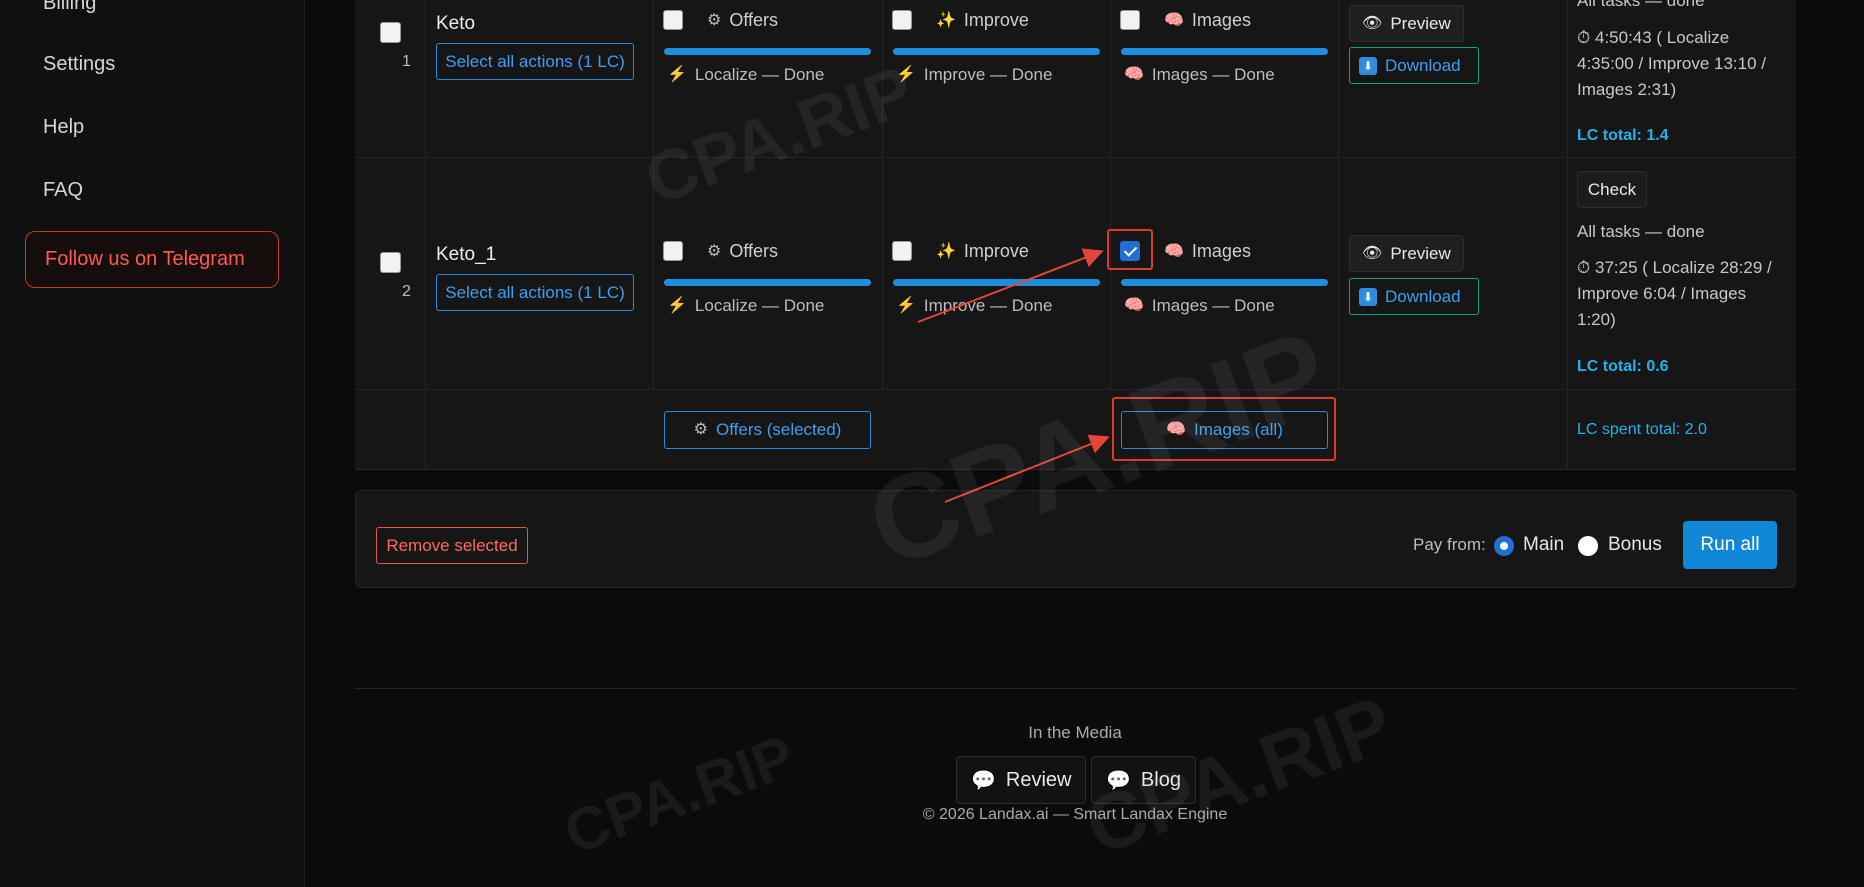 Image resolution: width=1864 pixels, height=887 pixels. What do you see at coordinates (406, 61) in the screenshot?
I see `row-index: 1` at bounding box center [406, 61].